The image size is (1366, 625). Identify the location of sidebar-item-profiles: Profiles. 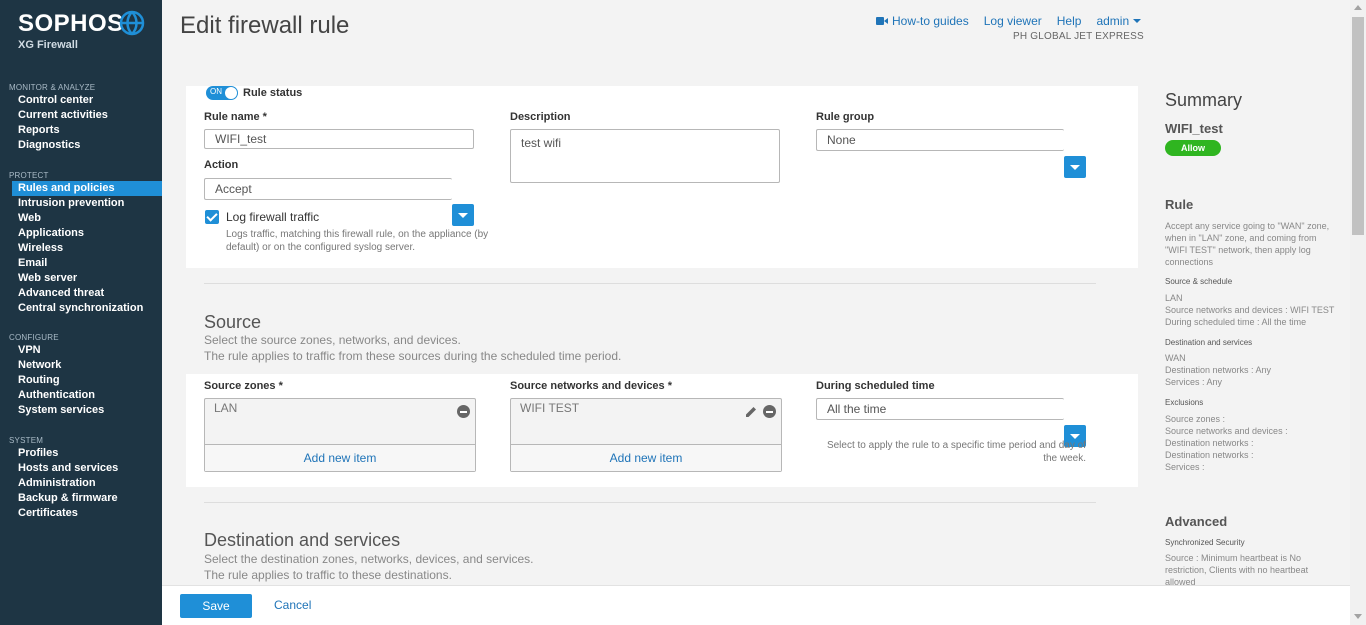
(81, 453).